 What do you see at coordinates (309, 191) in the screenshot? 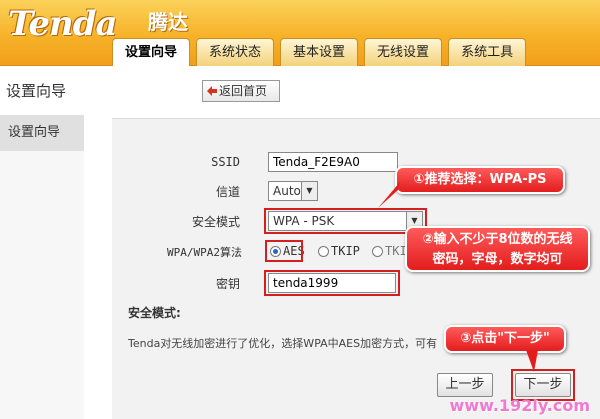
I see `chevron-down-icon: ▼` at bounding box center [309, 191].